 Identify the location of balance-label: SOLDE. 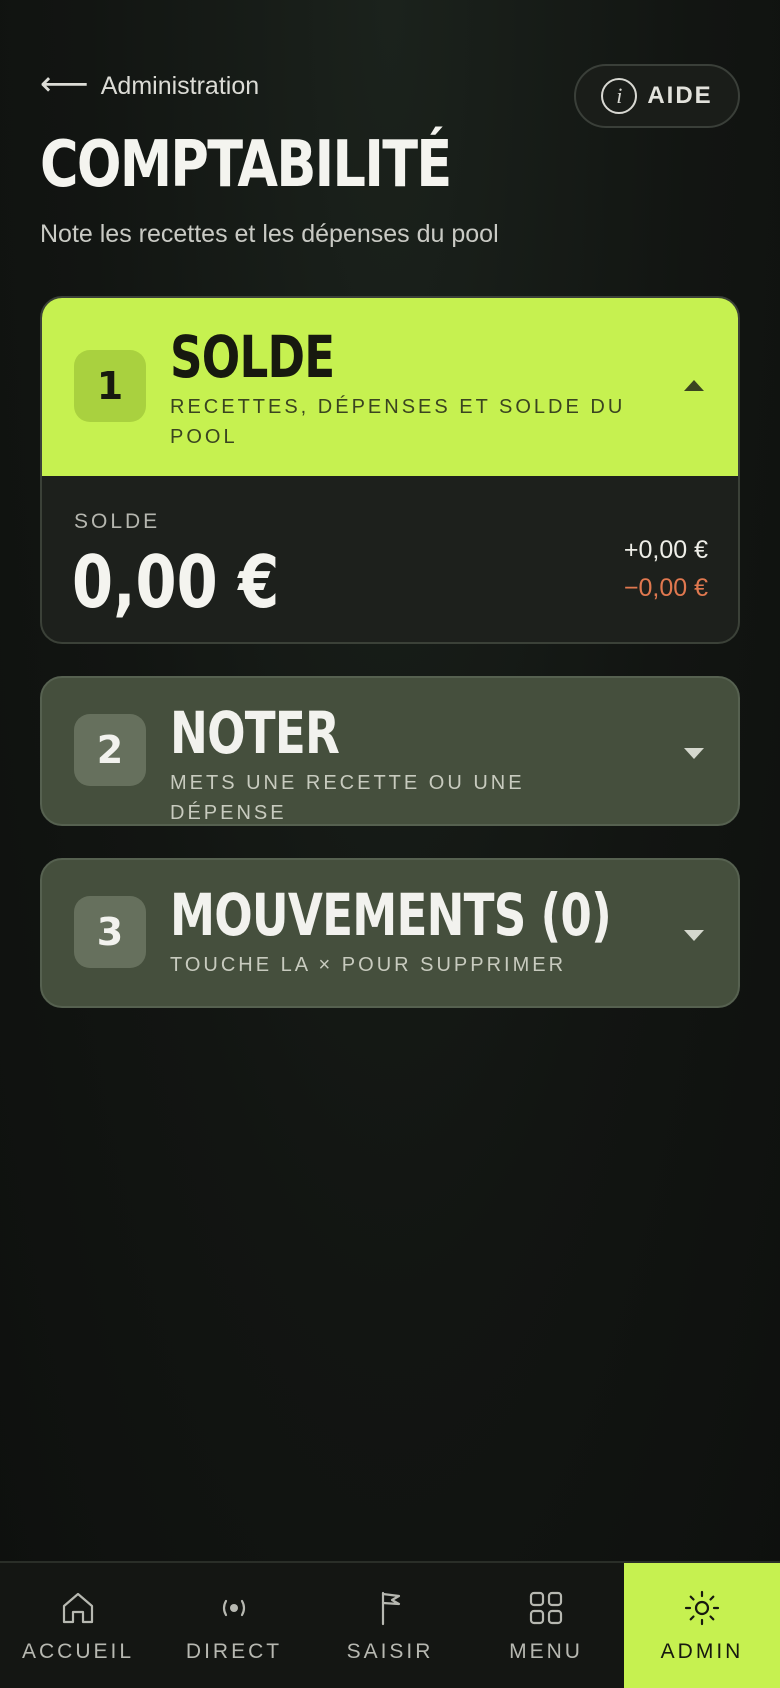
(117, 521).